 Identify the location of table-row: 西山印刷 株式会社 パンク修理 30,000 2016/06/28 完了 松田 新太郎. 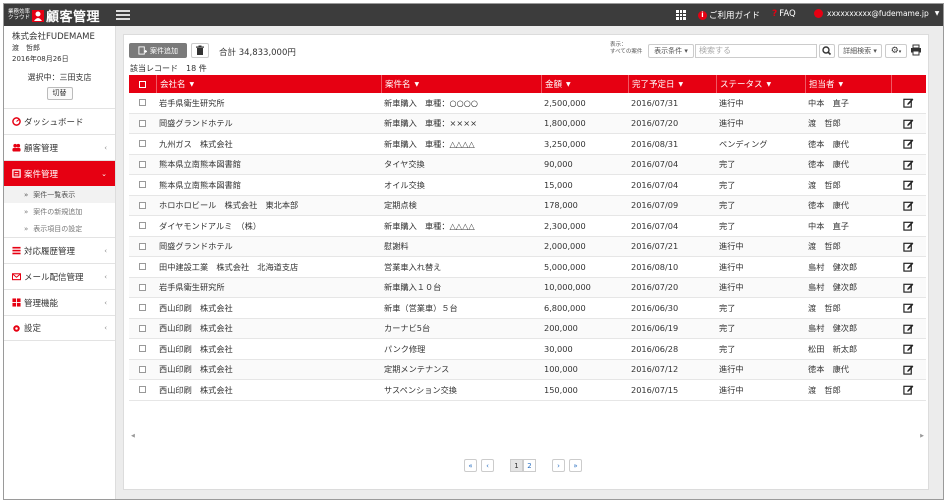
(527, 349).